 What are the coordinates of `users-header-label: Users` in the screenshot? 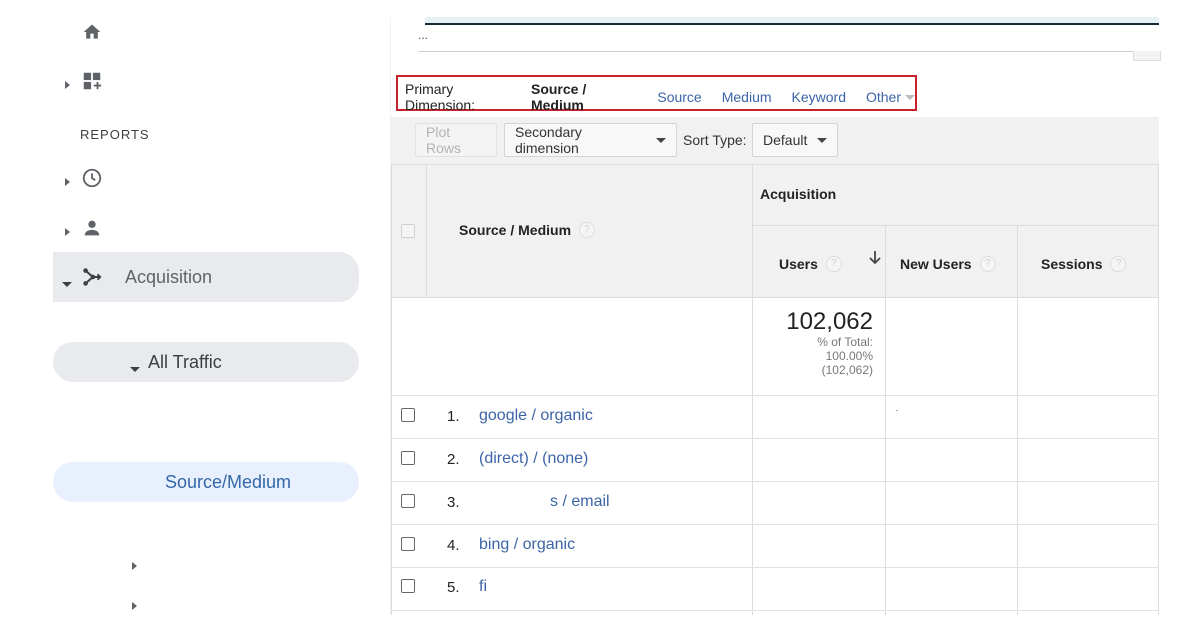 It's located at (798, 264).